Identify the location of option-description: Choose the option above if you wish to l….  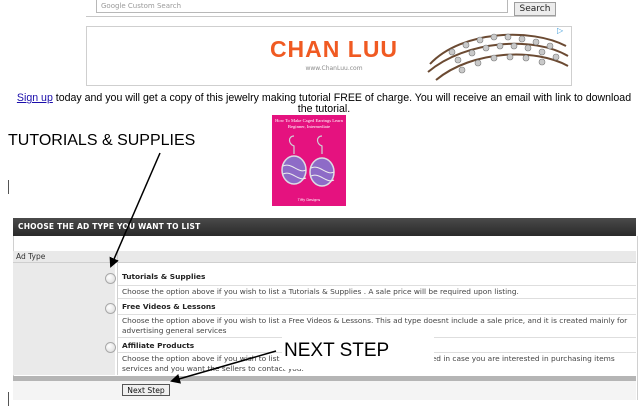
(320, 291).